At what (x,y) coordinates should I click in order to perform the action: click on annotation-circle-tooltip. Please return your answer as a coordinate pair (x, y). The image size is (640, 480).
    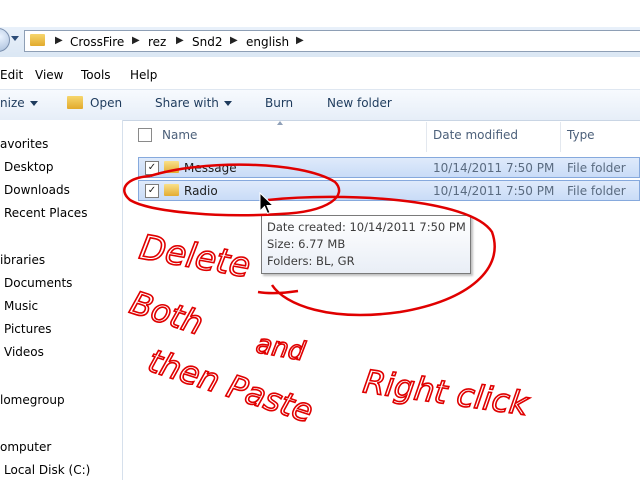
    Looking at the image, I should click on (381, 256).